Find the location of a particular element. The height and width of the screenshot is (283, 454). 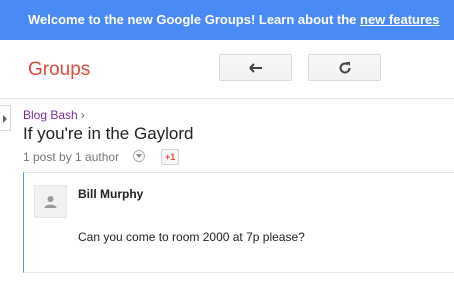

google-plus-one-button: +1 is located at coordinates (170, 157).